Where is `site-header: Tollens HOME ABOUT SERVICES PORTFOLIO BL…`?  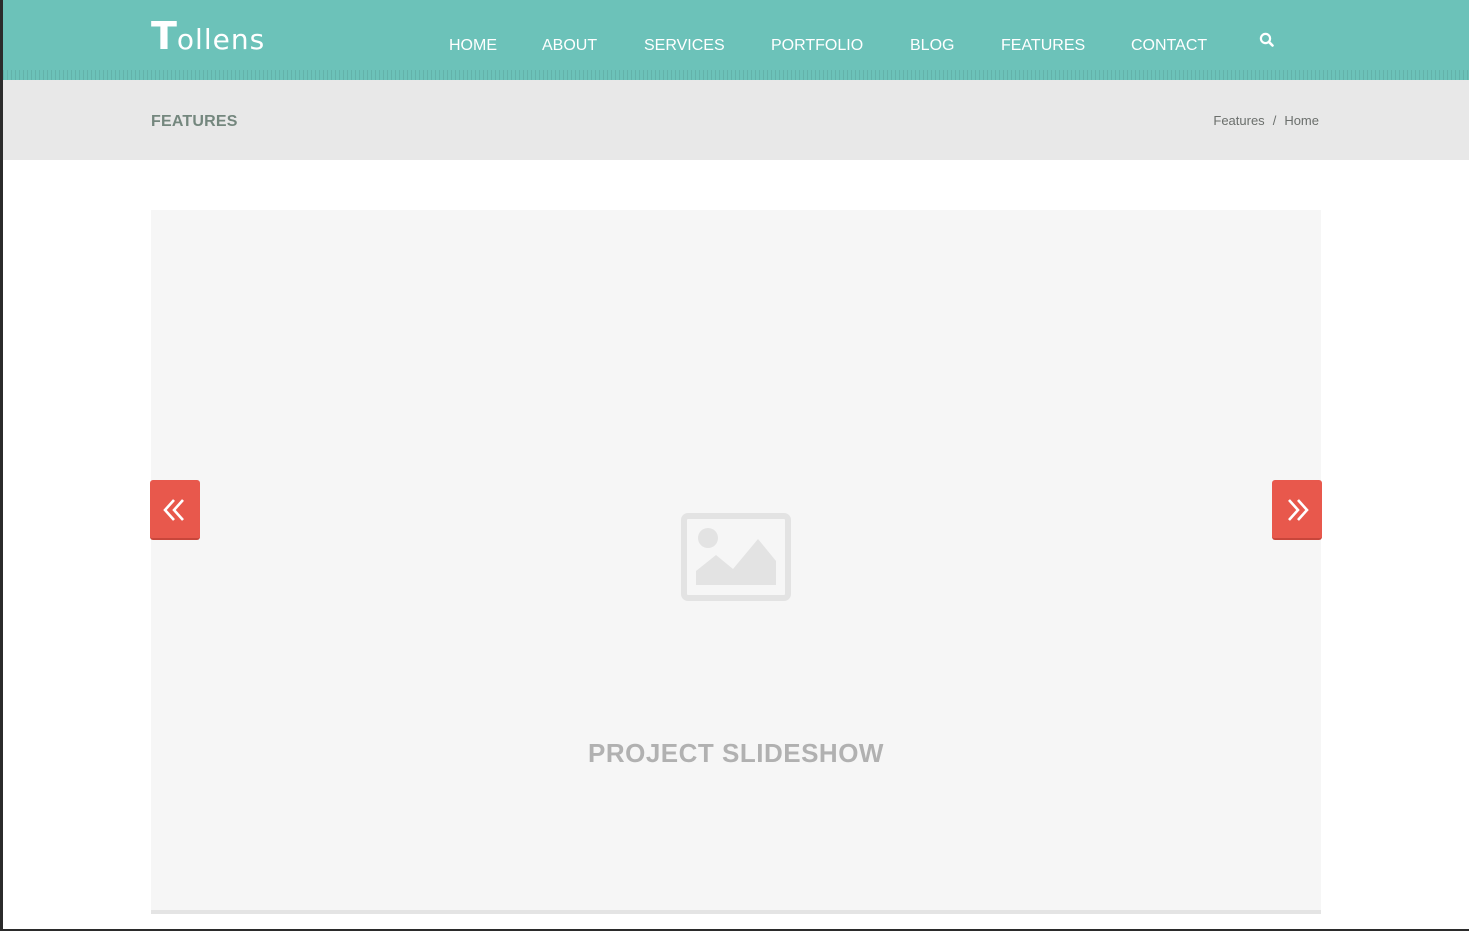 site-header: Tollens HOME ABOUT SERVICES PORTFOLIO BL… is located at coordinates (736, 40).